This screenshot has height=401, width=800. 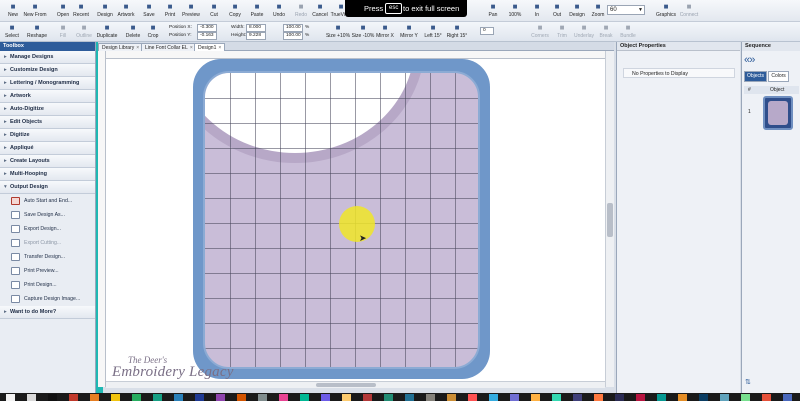 I want to click on chevron-double-left-icon: «, so click(x=747, y=60).